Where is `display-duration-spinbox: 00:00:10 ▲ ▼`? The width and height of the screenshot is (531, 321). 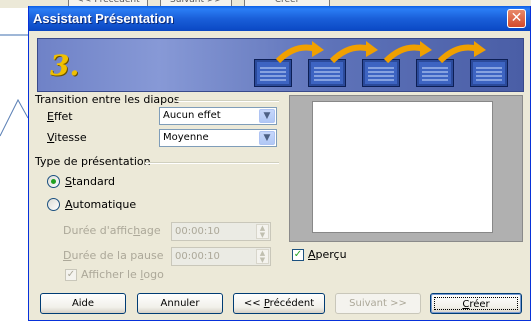 display-duration-spinbox: 00:00:10 ▲ ▼ is located at coordinates (221, 231).